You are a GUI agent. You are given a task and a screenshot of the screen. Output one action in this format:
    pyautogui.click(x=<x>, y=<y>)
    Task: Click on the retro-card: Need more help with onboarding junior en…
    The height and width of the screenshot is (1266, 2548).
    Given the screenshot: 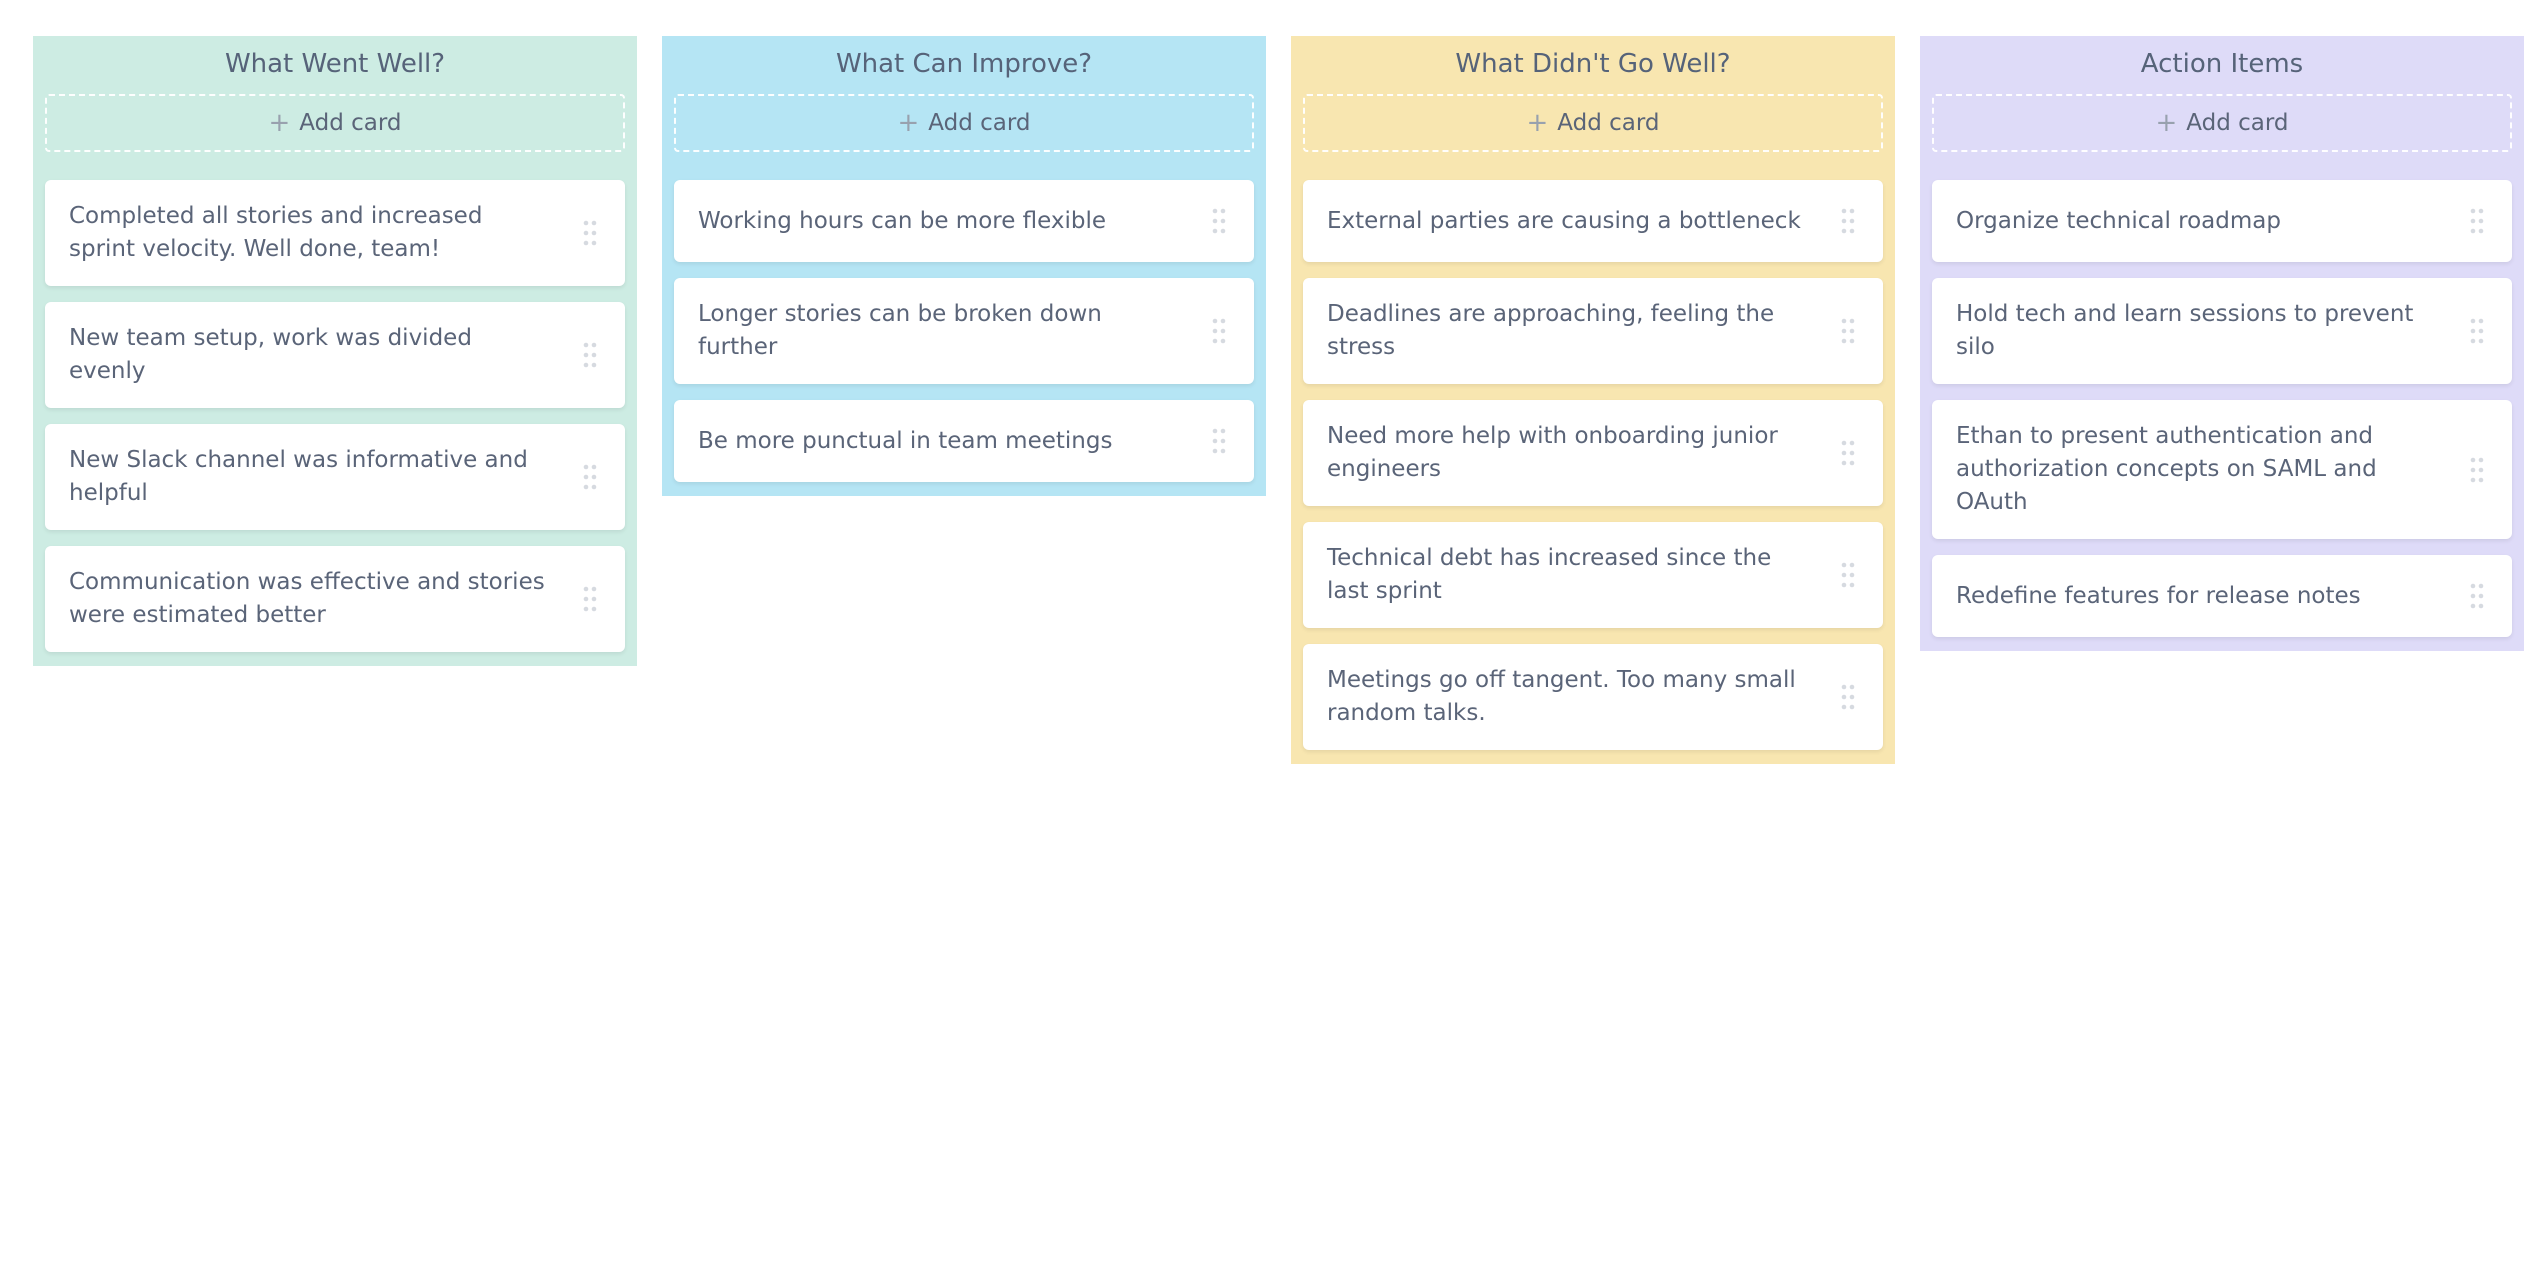 What is the action you would take?
    pyautogui.click(x=1593, y=453)
    